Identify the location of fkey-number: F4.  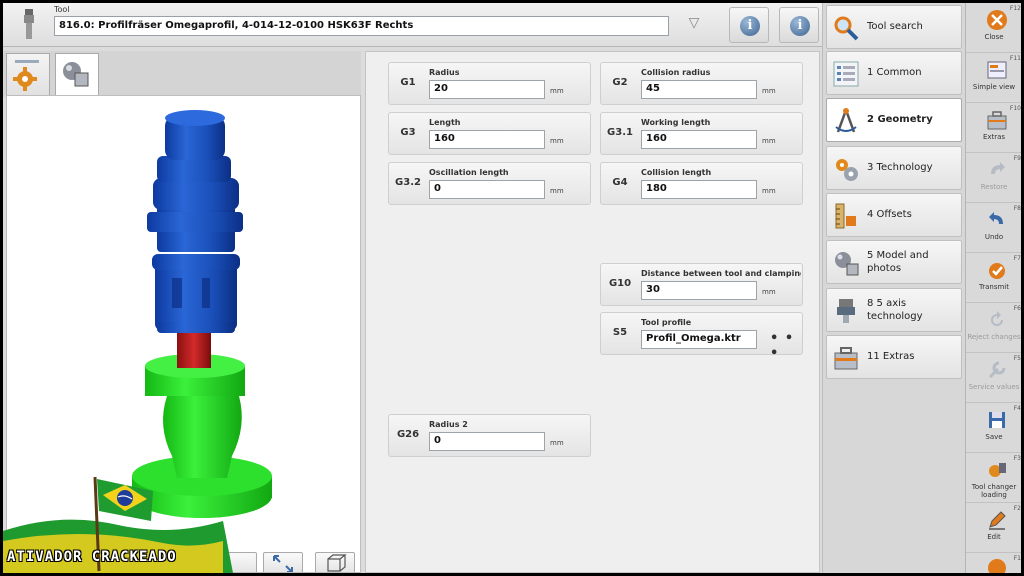
(1017, 408).